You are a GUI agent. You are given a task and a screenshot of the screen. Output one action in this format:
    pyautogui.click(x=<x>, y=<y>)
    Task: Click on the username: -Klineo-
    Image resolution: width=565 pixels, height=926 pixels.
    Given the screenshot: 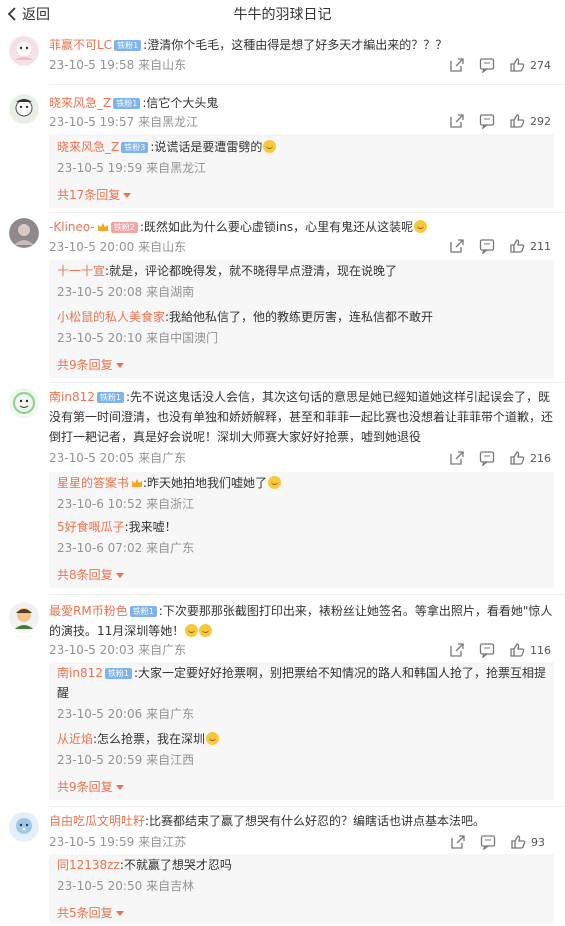 What is the action you would take?
    pyautogui.click(x=72, y=227)
    